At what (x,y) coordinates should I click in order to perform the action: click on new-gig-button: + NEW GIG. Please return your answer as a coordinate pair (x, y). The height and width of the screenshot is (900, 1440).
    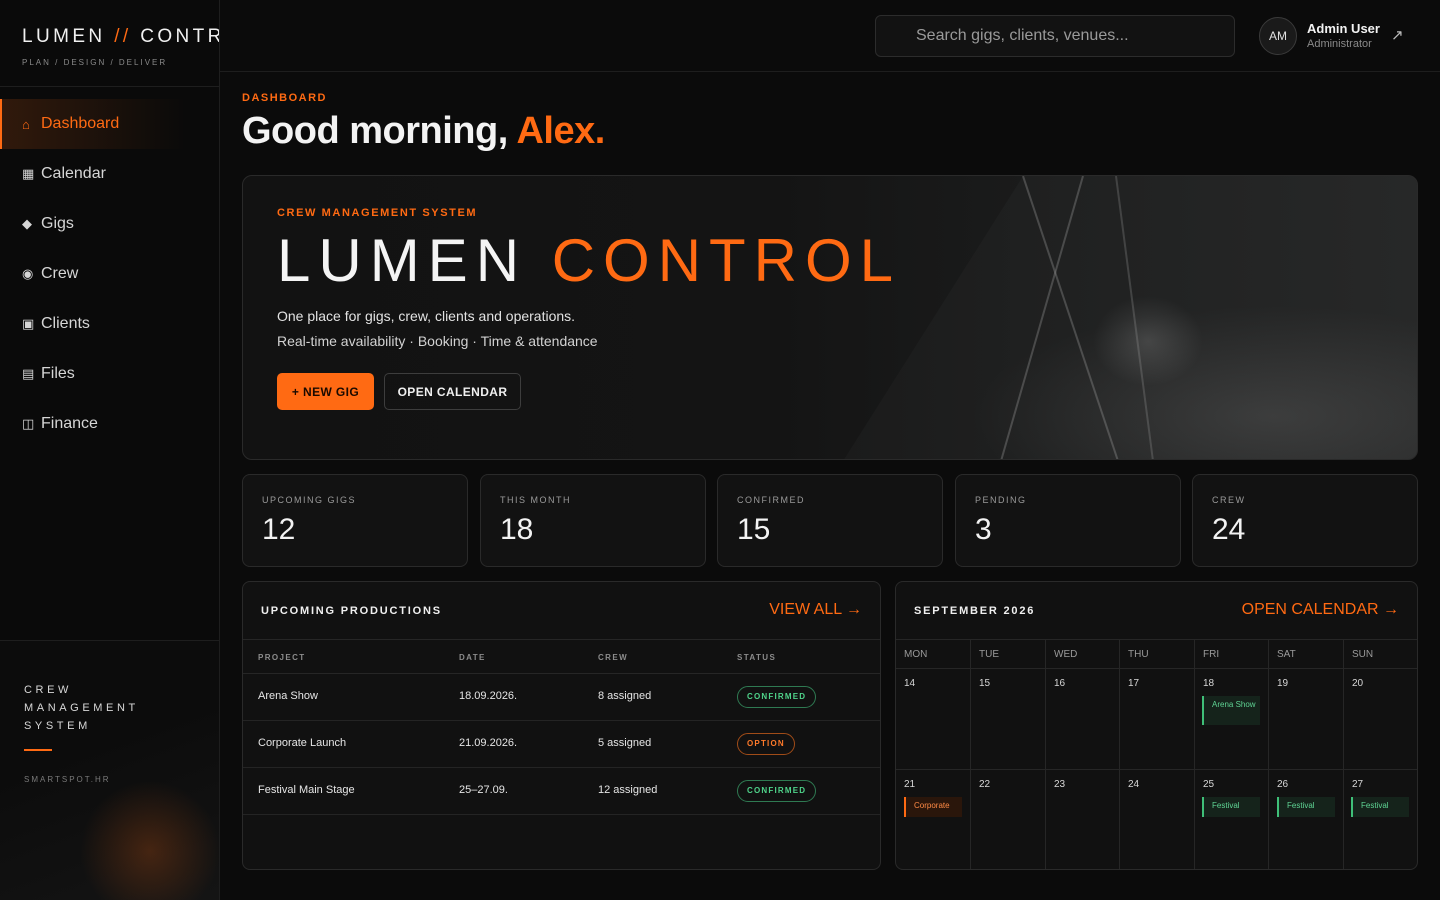
    Looking at the image, I should click on (325, 391).